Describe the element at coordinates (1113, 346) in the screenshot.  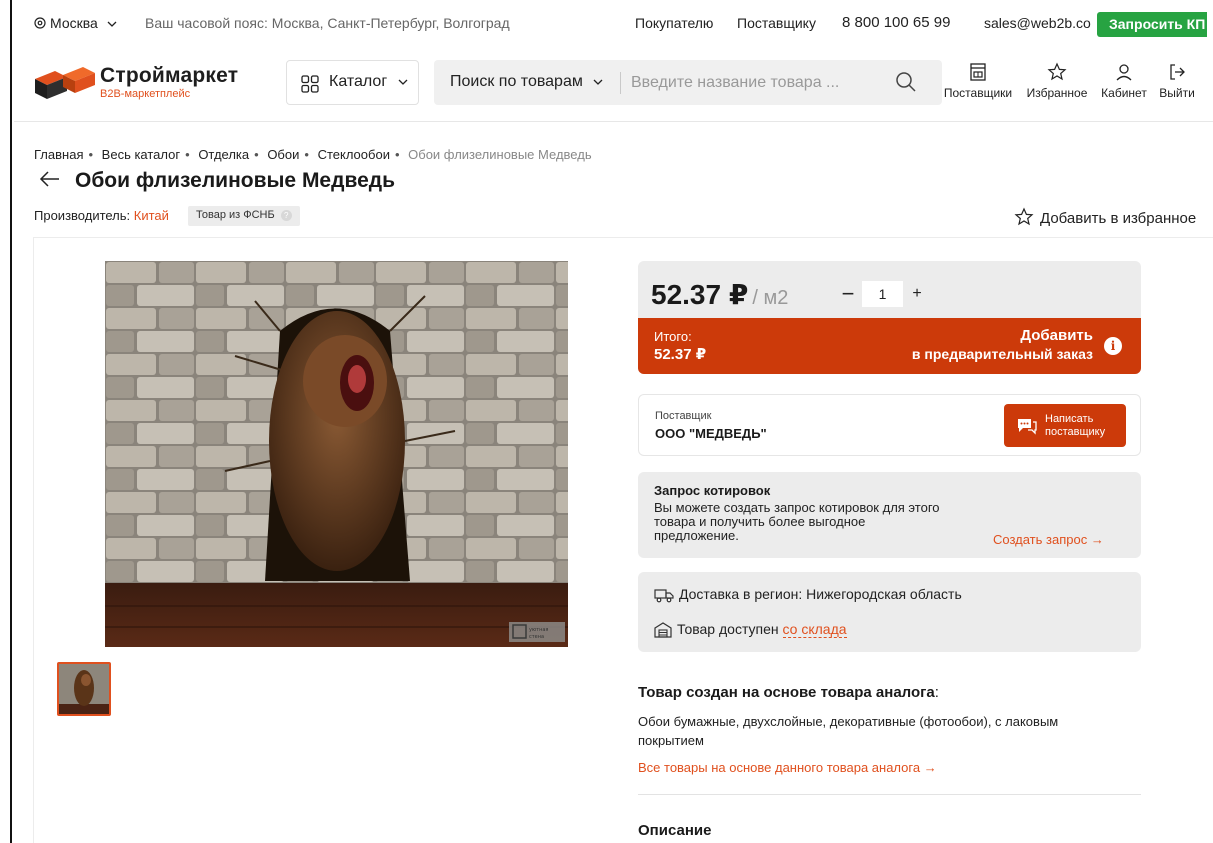
I see `info-icon: i` at that location.